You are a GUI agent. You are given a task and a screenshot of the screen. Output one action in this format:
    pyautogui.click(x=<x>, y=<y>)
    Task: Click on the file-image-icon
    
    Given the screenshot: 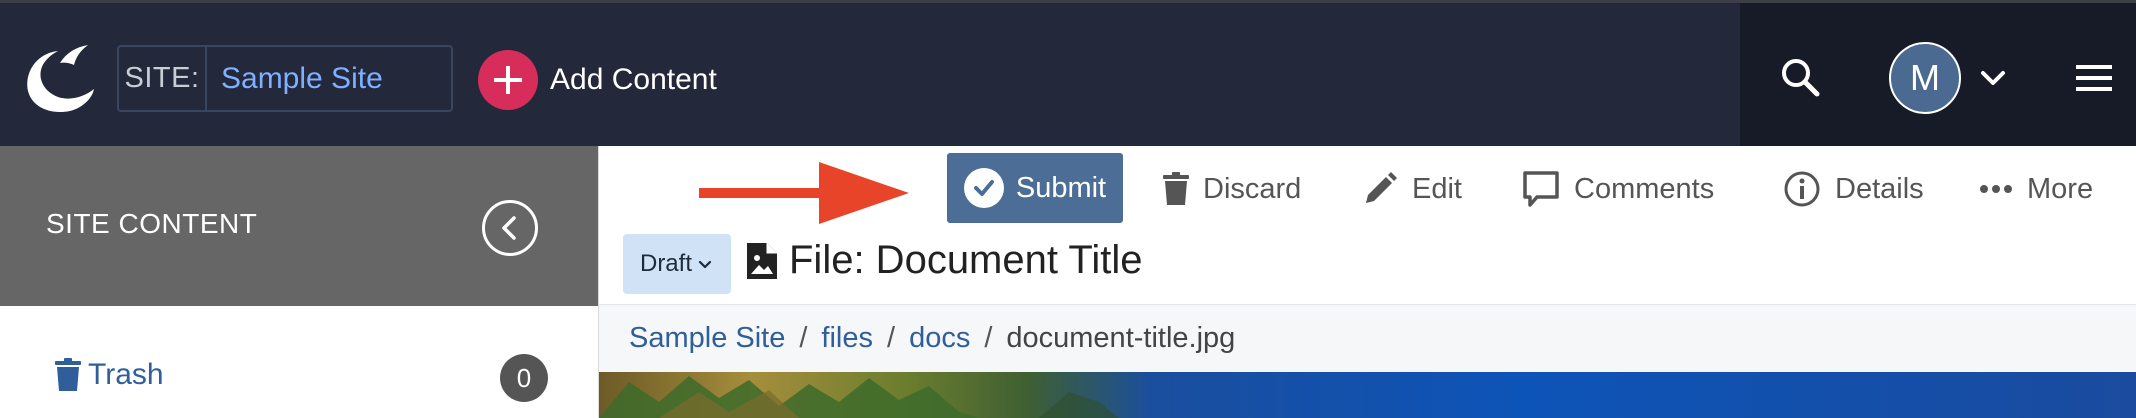 What is the action you would take?
    pyautogui.click(x=762, y=260)
    